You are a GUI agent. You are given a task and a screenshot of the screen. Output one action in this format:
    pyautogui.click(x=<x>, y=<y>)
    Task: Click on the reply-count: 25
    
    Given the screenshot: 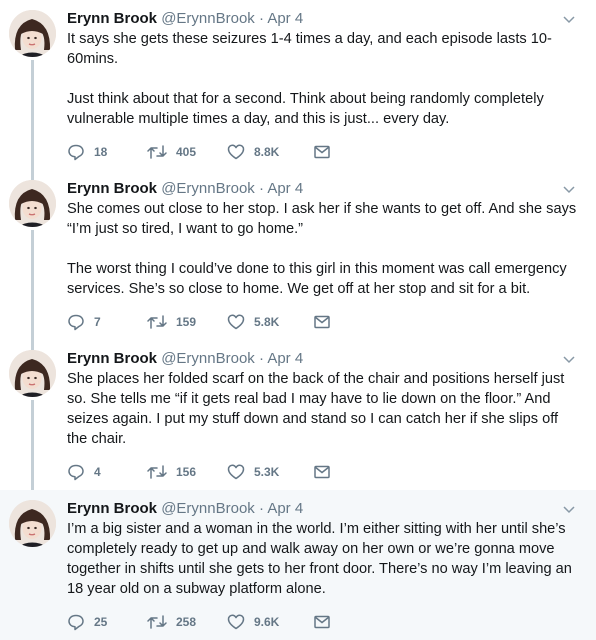 What is the action you would take?
    pyautogui.click(x=101, y=622)
    